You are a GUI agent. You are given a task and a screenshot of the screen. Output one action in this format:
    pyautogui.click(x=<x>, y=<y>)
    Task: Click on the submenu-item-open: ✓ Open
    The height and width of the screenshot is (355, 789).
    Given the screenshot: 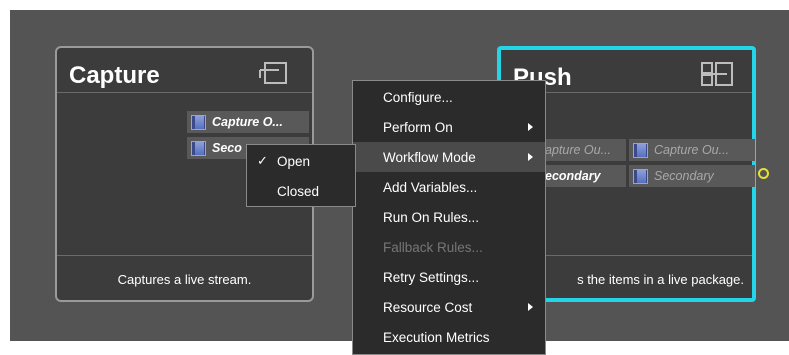 What is the action you would take?
    pyautogui.click(x=301, y=161)
    